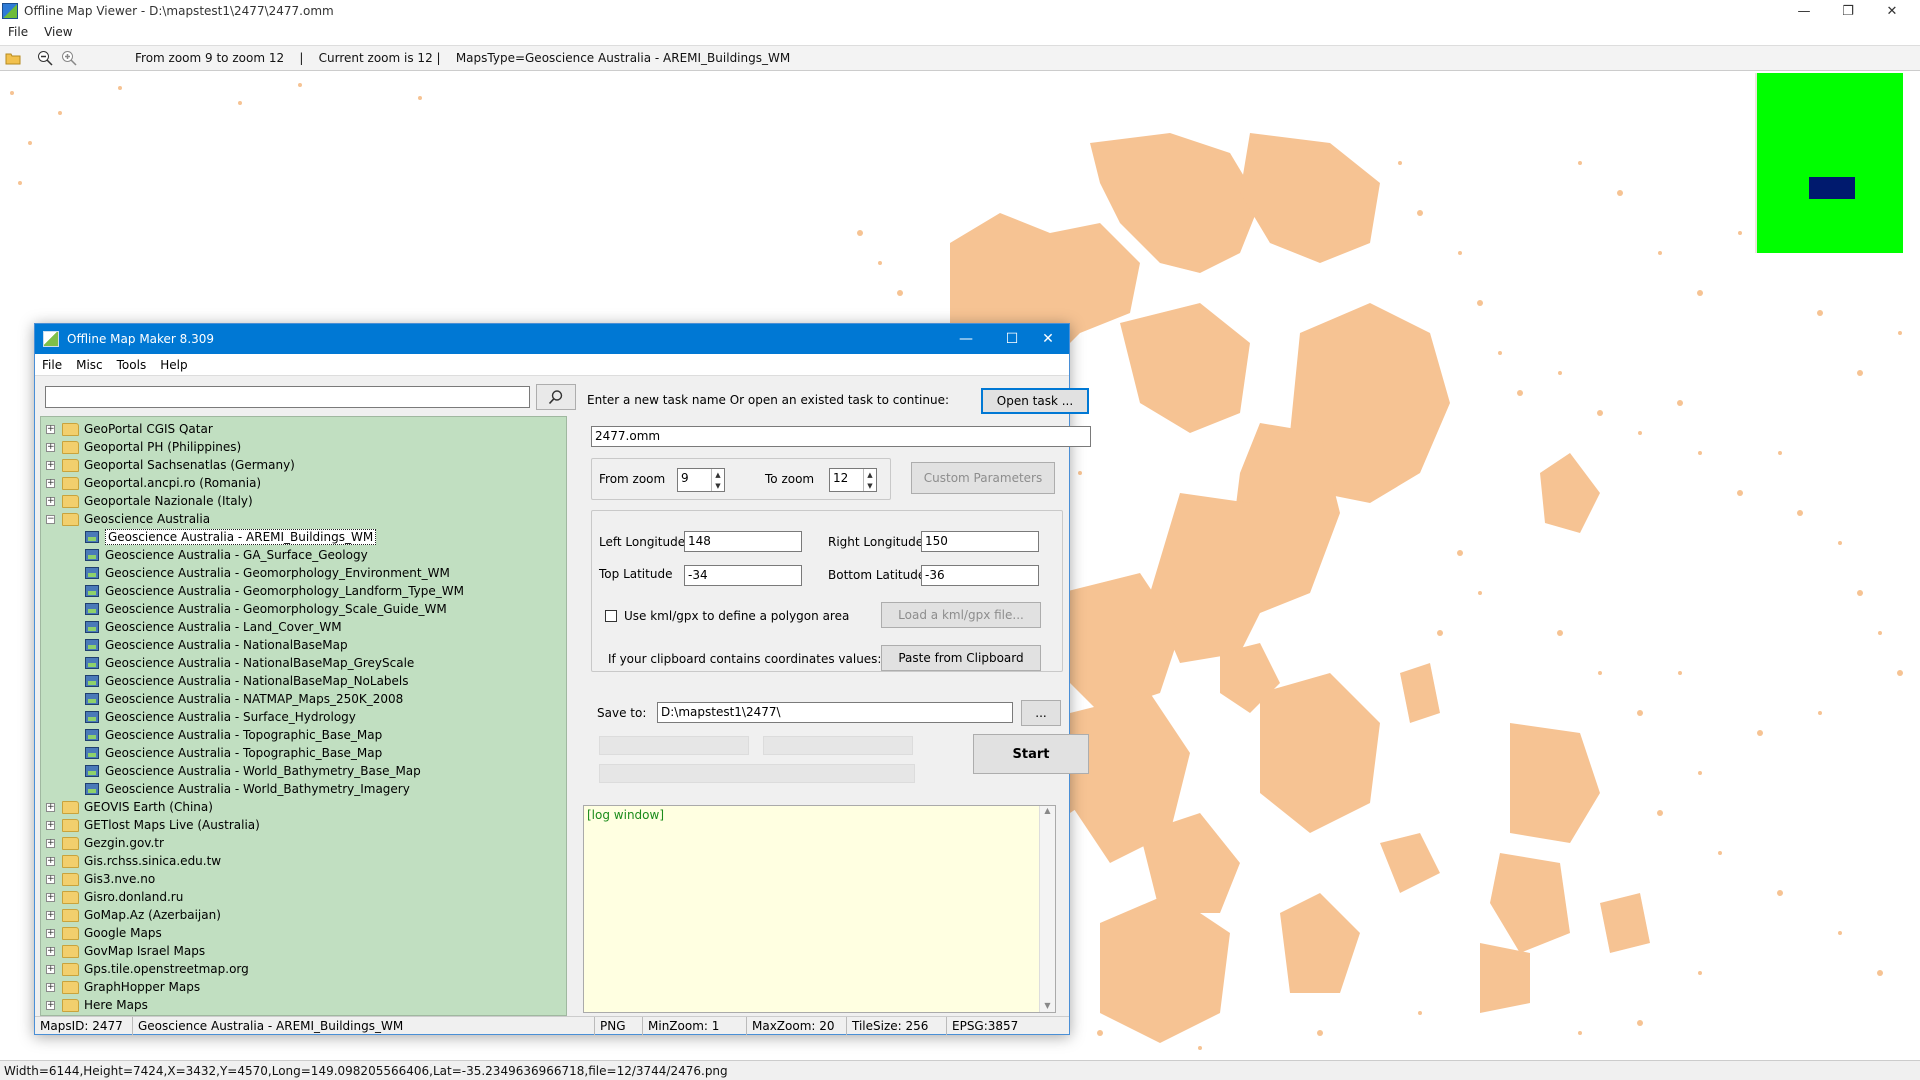 Image resolution: width=1920 pixels, height=1080 pixels. I want to click on tree-item-map: Geoscience Australia - Land_Cover_WM, so click(213, 627).